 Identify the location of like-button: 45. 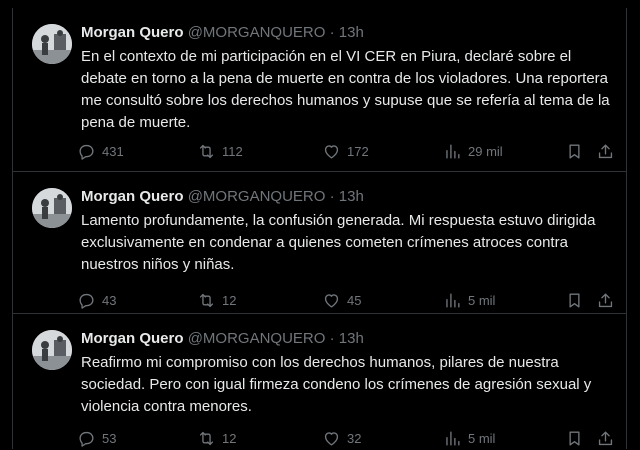
(341, 300).